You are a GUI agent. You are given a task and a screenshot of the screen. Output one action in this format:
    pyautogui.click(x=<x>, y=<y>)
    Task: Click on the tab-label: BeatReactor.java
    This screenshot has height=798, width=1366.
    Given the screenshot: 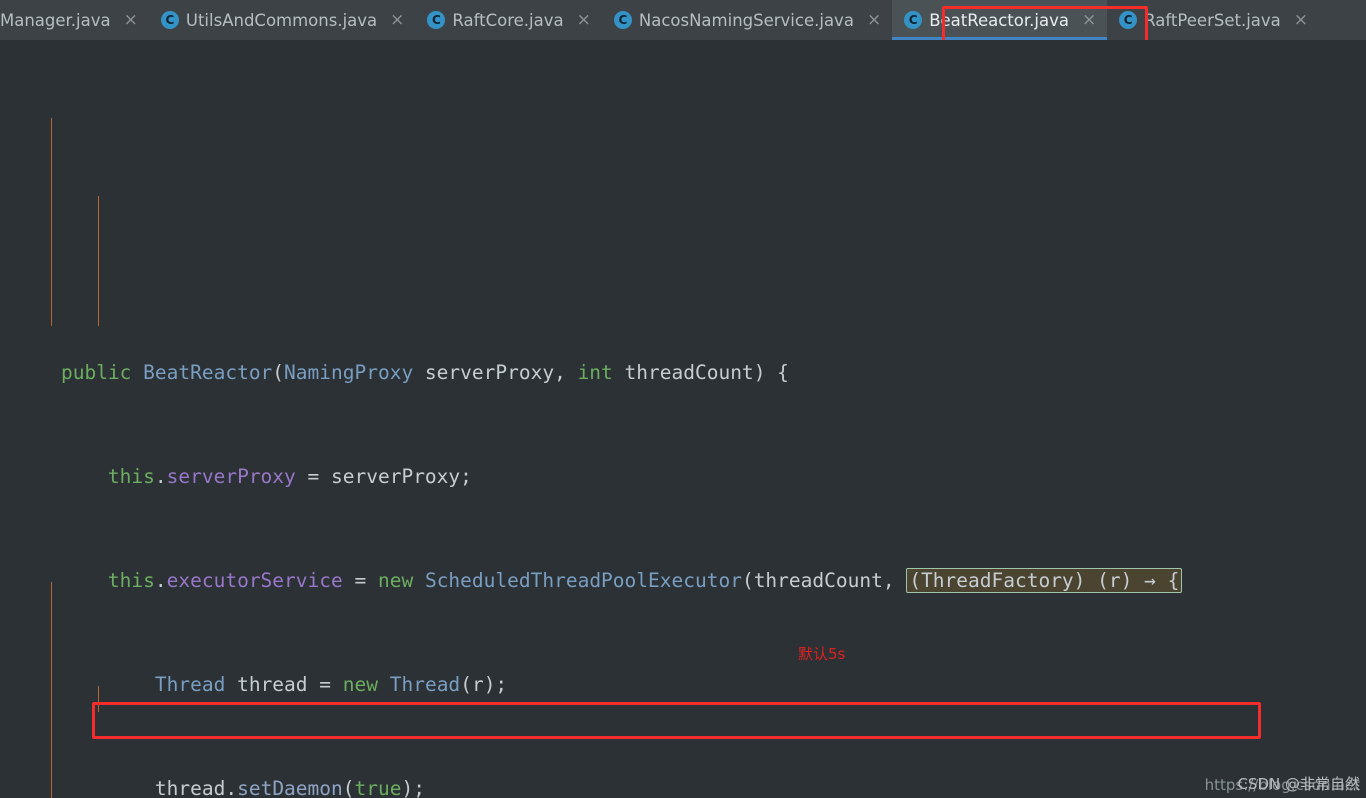 What is the action you would take?
    pyautogui.click(x=999, y=20)
    